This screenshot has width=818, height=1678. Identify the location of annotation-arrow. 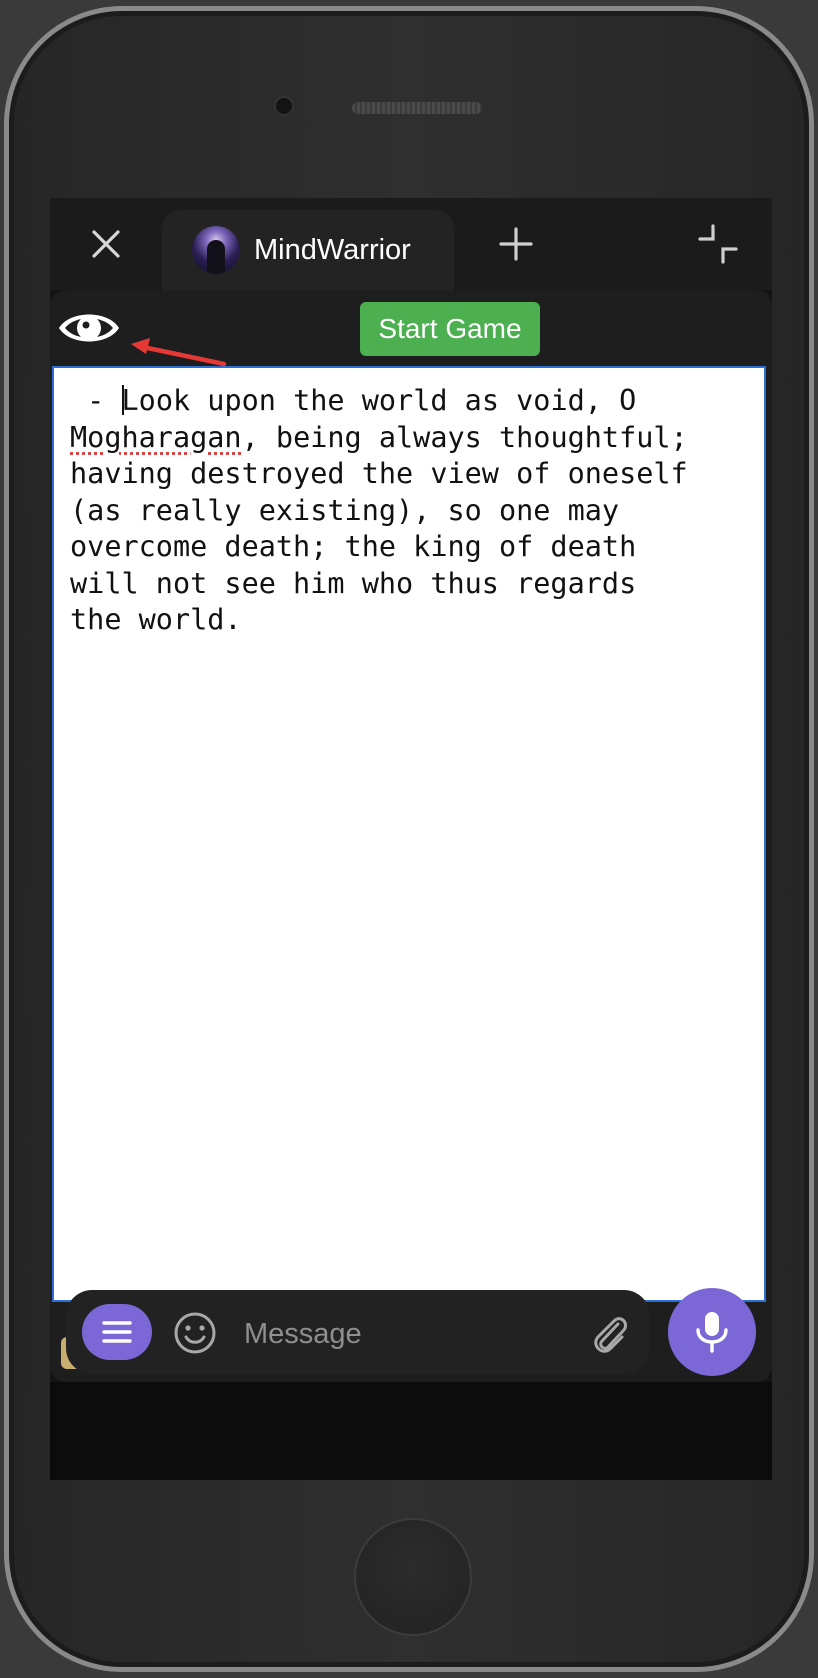
(179, 352).